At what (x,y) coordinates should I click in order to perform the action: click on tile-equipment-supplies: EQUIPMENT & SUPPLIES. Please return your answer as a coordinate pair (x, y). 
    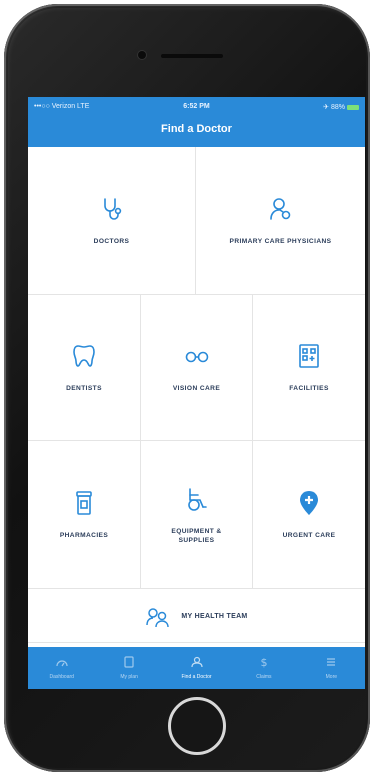
    Looking at the image, I should click on (197, 515).